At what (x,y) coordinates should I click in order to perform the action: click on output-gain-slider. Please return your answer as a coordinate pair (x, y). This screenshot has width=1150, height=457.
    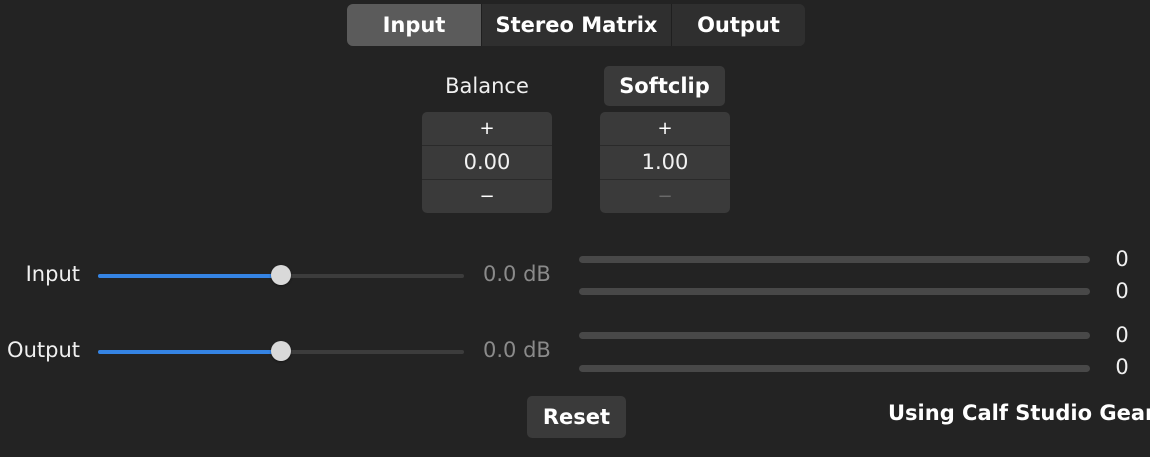
    Looking at the image, I should click on (281, 351).